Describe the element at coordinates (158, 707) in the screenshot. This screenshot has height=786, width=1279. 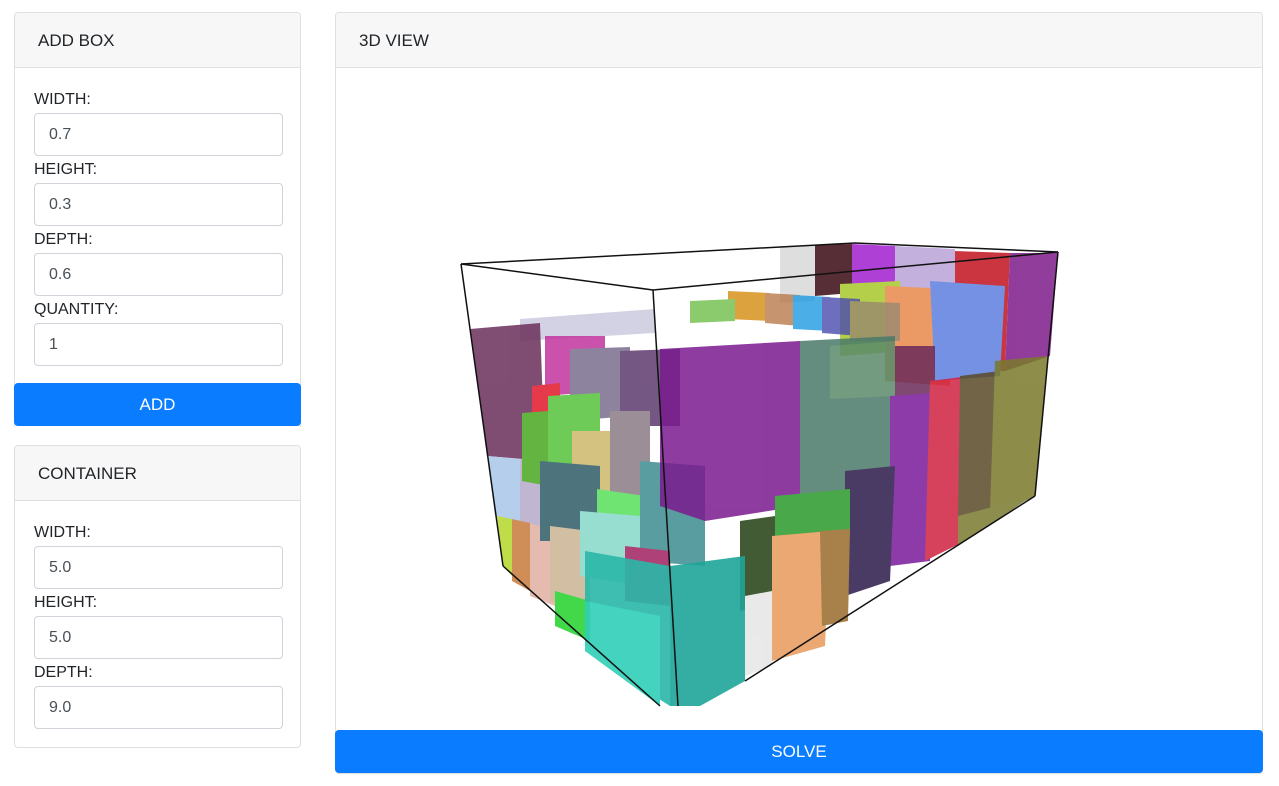
I see `container-depth-input` at that location.